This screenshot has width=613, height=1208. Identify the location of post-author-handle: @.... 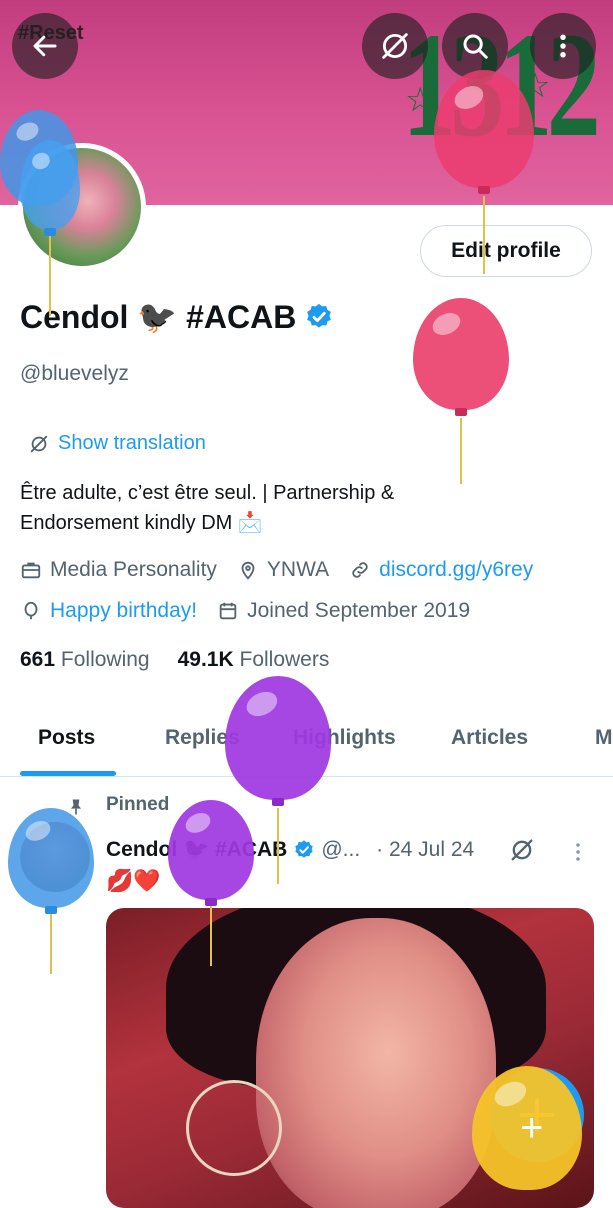
(341, 849).